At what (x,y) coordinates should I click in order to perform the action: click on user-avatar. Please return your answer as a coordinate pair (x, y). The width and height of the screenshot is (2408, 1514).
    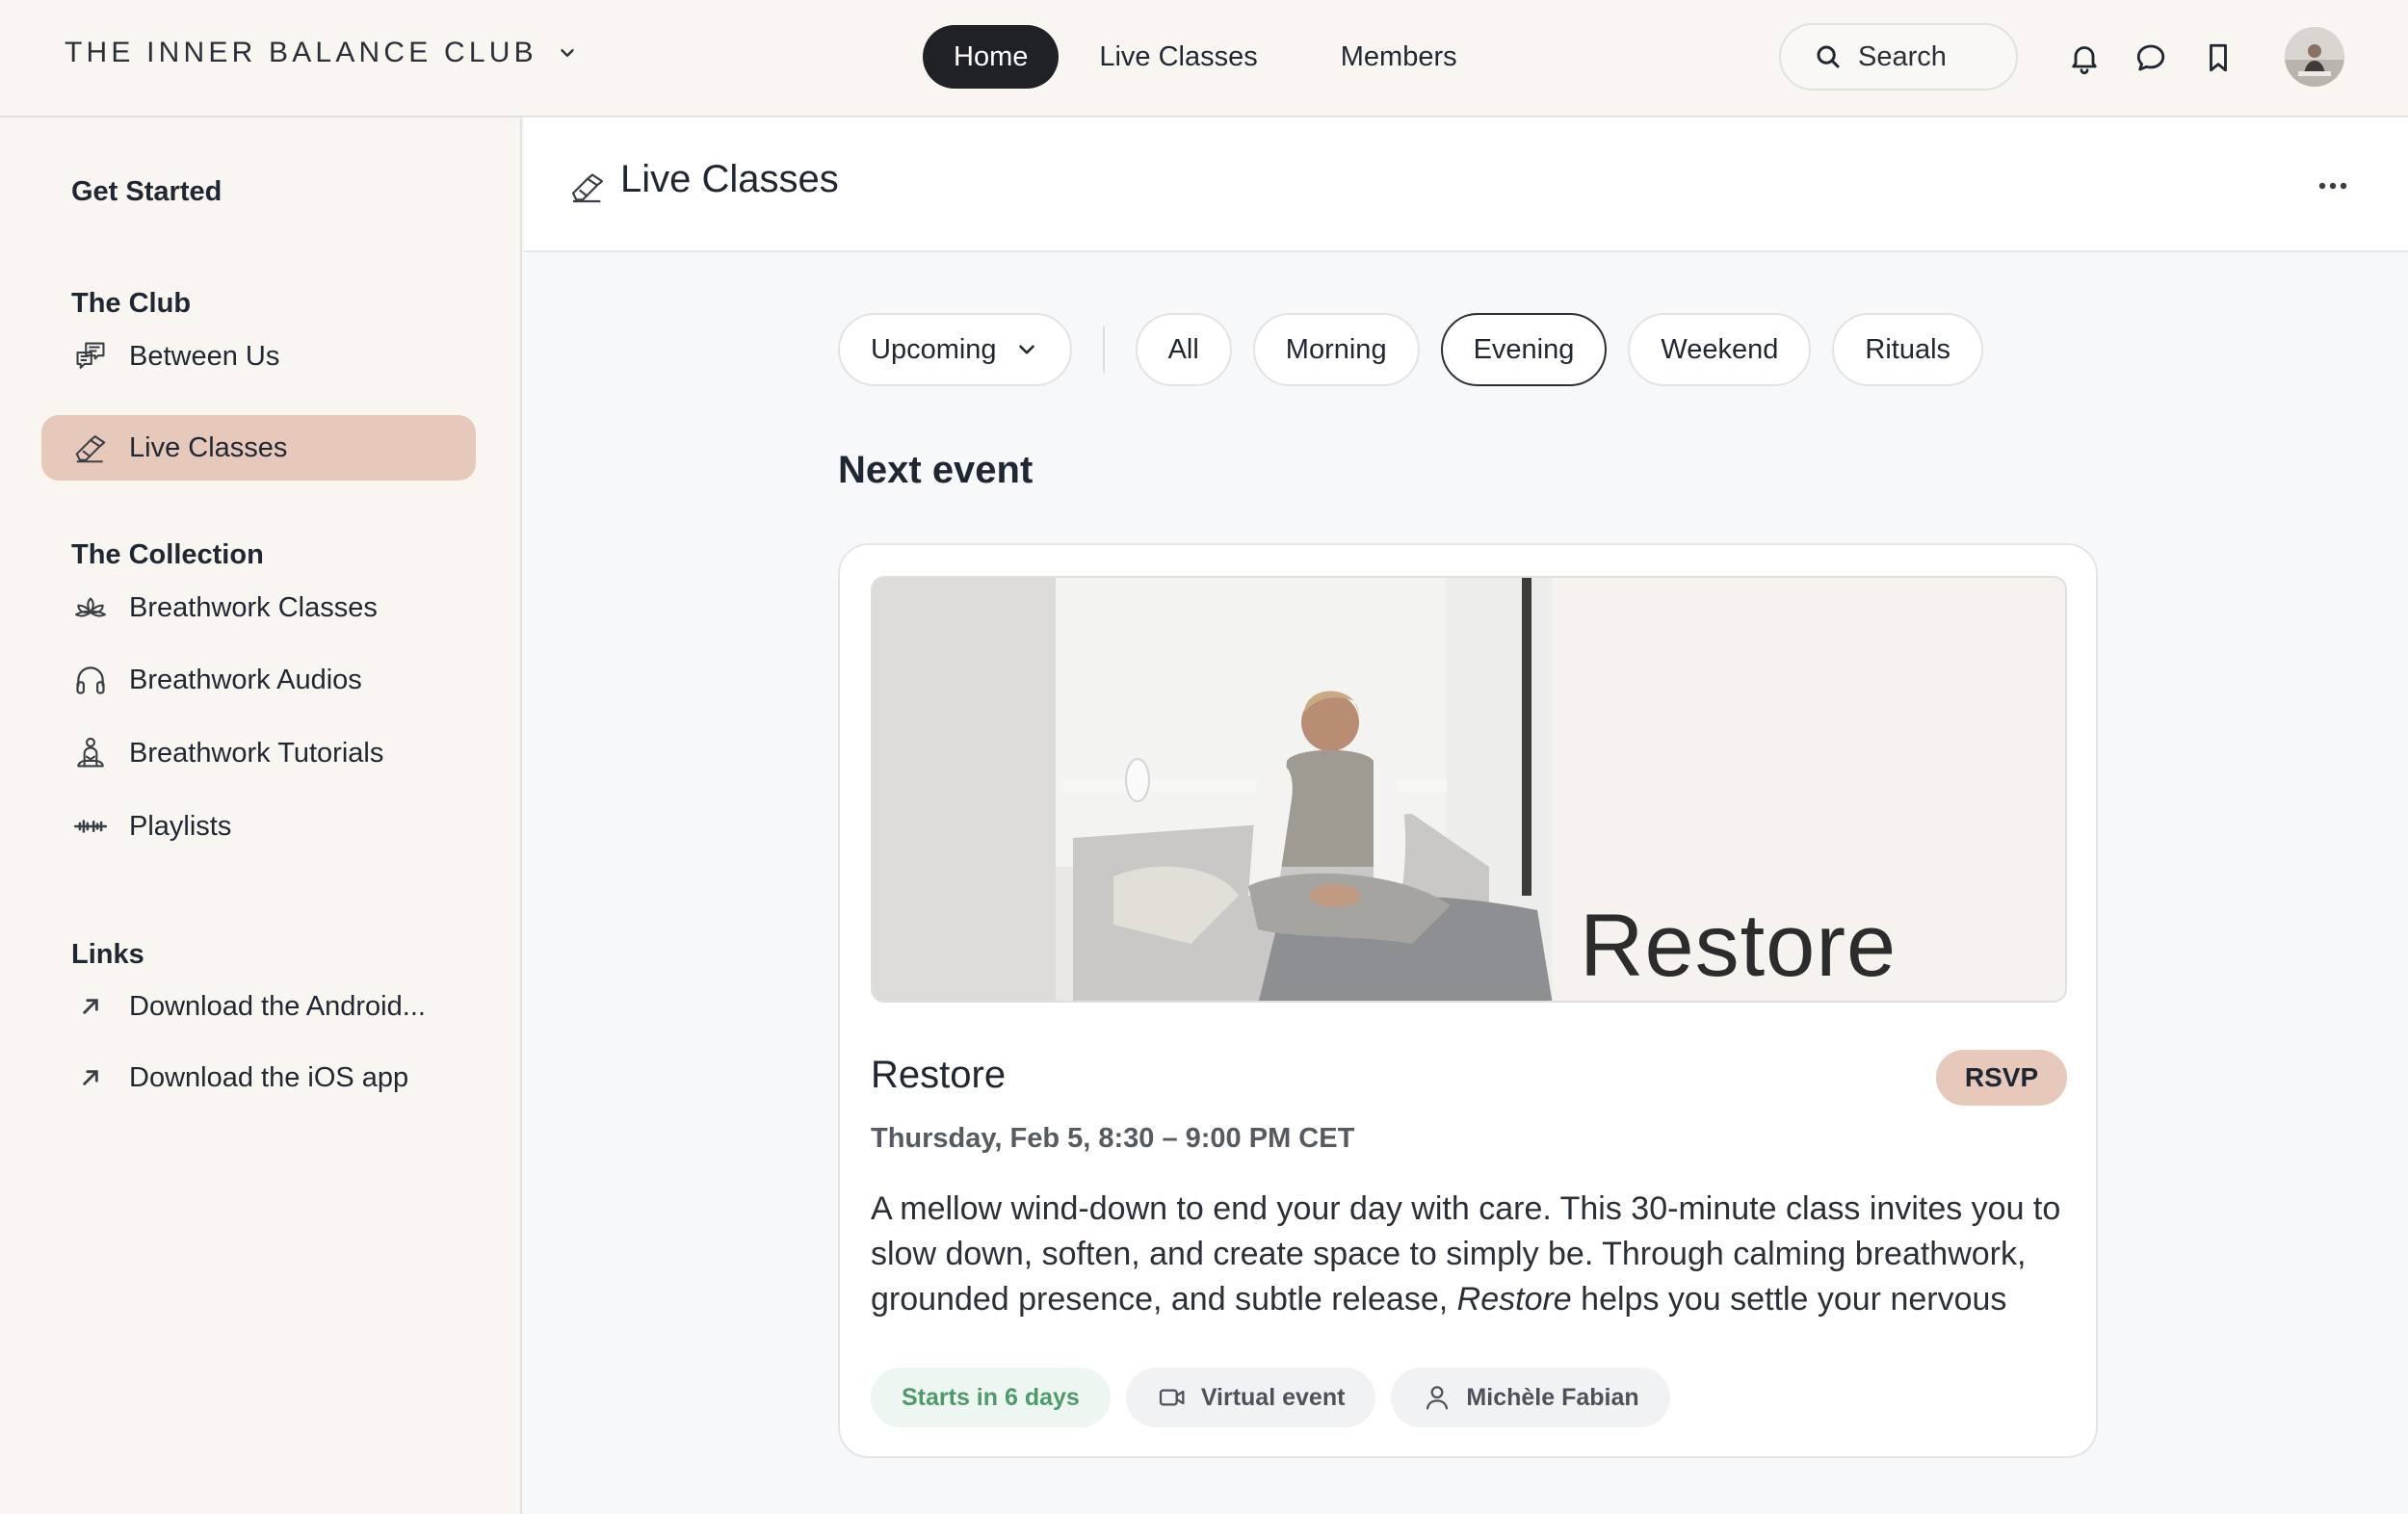
    Looking at the image, I should click on (2314, 57).